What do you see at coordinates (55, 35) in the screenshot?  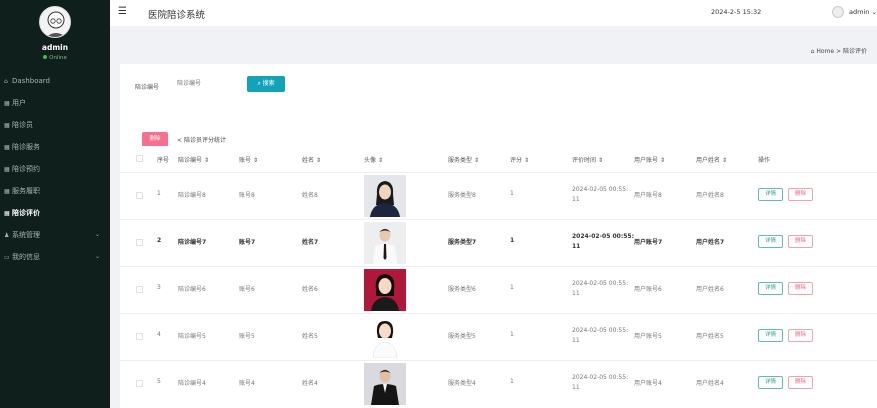 I see `sidebar-profile: admin Online` at bounding box center [55, 35].